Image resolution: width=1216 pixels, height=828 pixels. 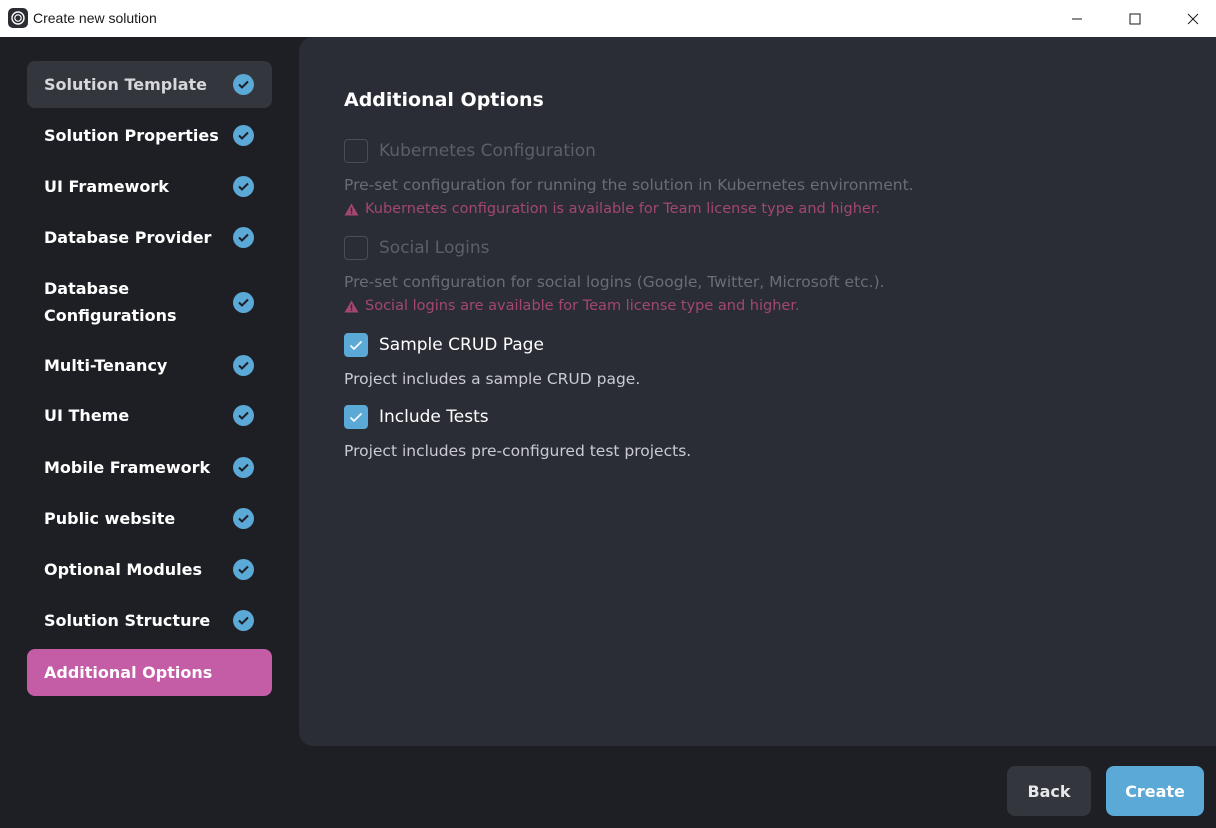 I want to click on sidebar-item-optional-modules: Optional Modules, so click(x=149, y=569).